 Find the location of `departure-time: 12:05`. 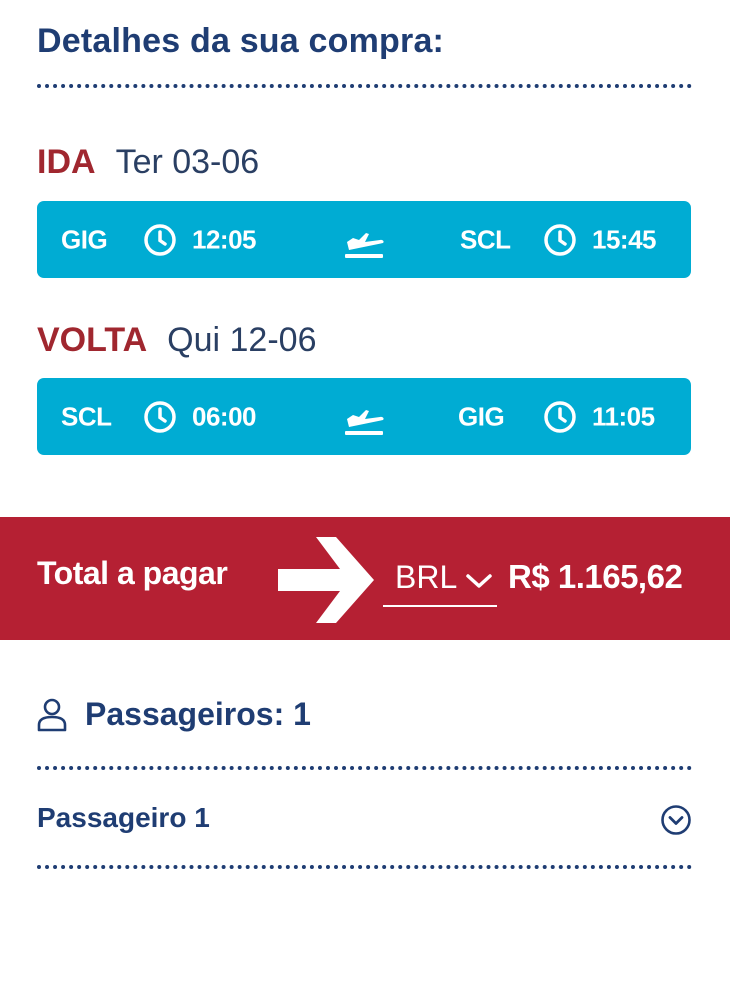

departure-time: 12:05 is located at coordinates (224, 239).